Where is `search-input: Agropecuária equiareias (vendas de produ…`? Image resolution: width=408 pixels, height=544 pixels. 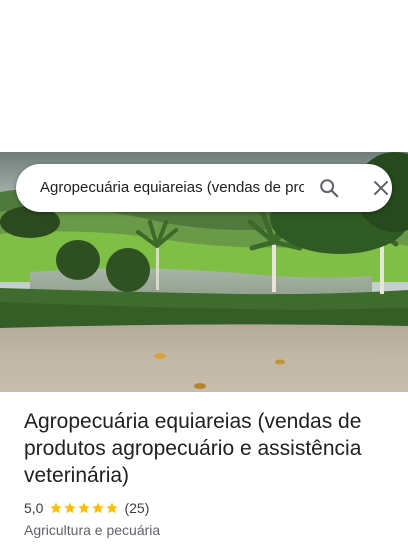 search-input: Agropecuária equiareias (vendas de produ… is located at coordinates (172, 188).